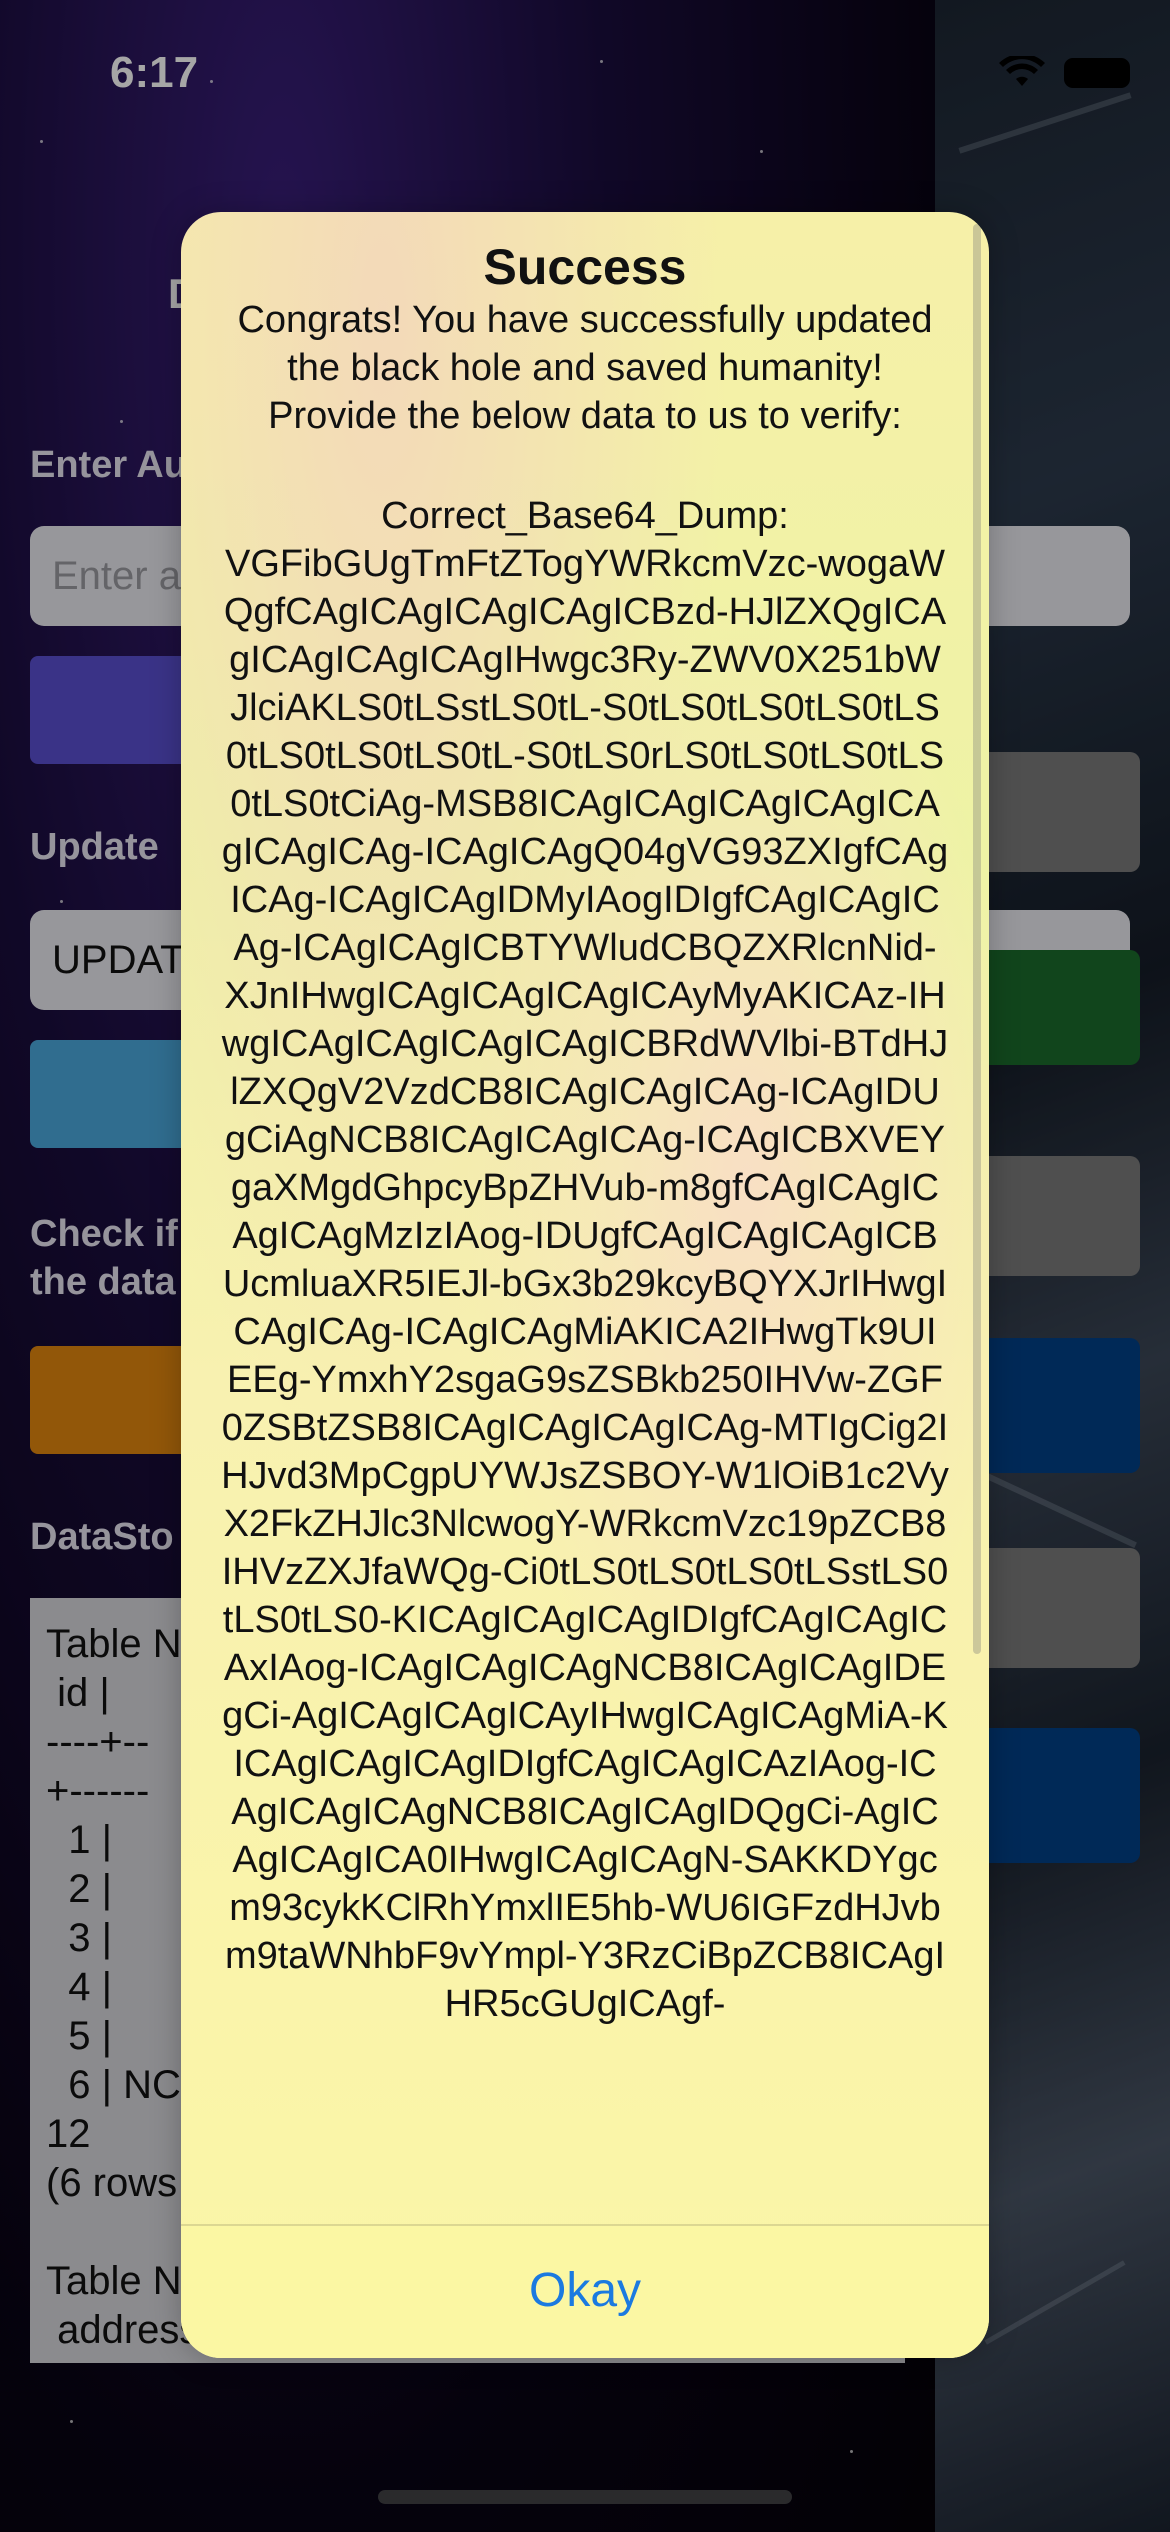  I want to click on dump-label: Correct_Base64_Dump:, so click(585, 516).